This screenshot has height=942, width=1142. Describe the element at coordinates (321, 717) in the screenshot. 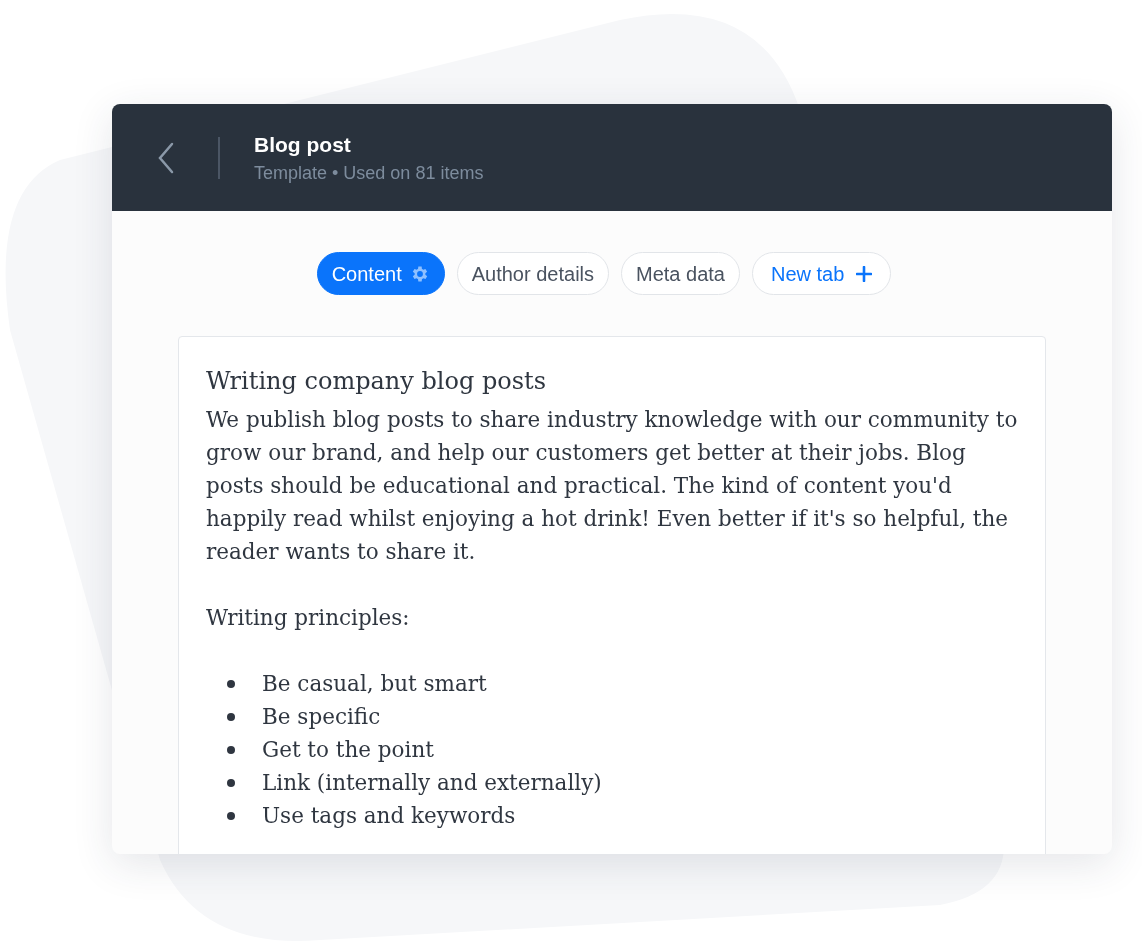

I see `list-item: Be specific` at that location.